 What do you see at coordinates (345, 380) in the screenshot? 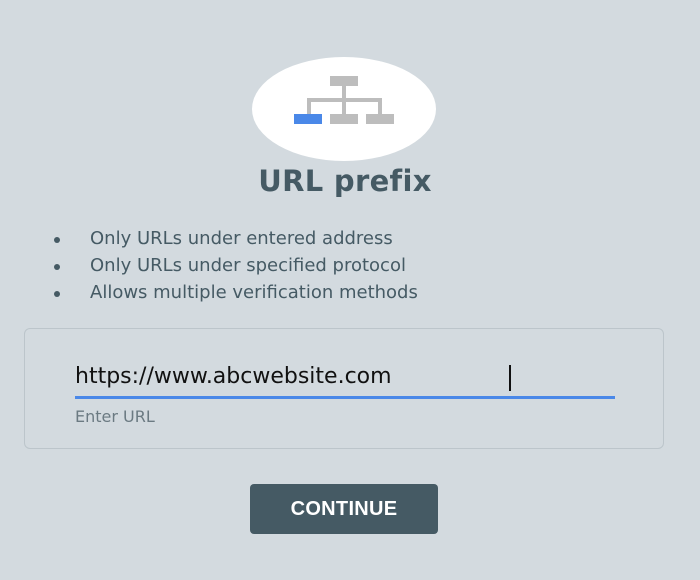
I see `url-input` at bounding box center [345, 380].